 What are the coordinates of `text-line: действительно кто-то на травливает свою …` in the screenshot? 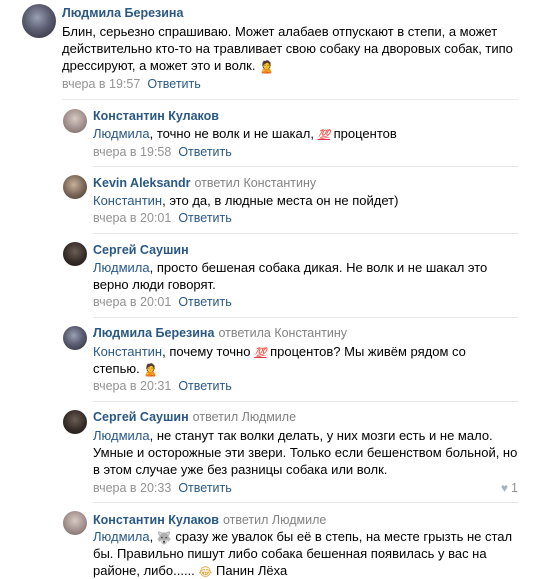 It's located at (287, 48).